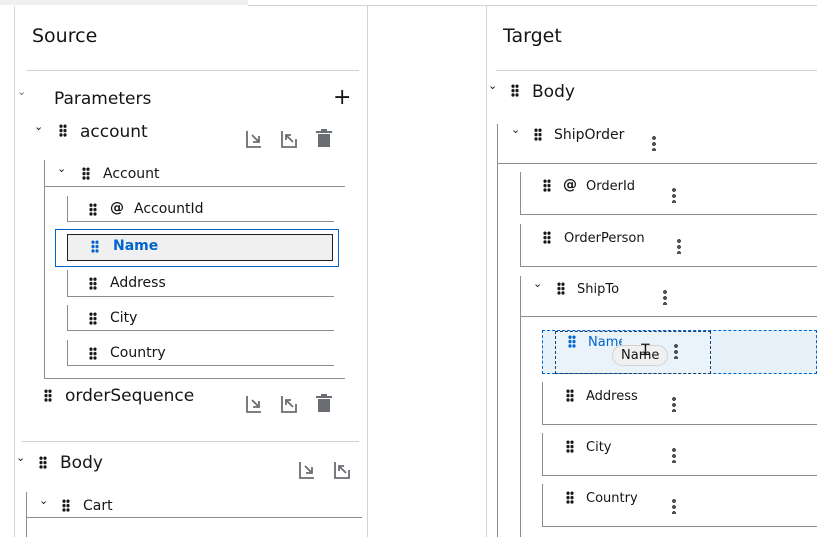 This screenshot has width=817, height=537. I want to click on source-field-label: Country, so click(138, 353).